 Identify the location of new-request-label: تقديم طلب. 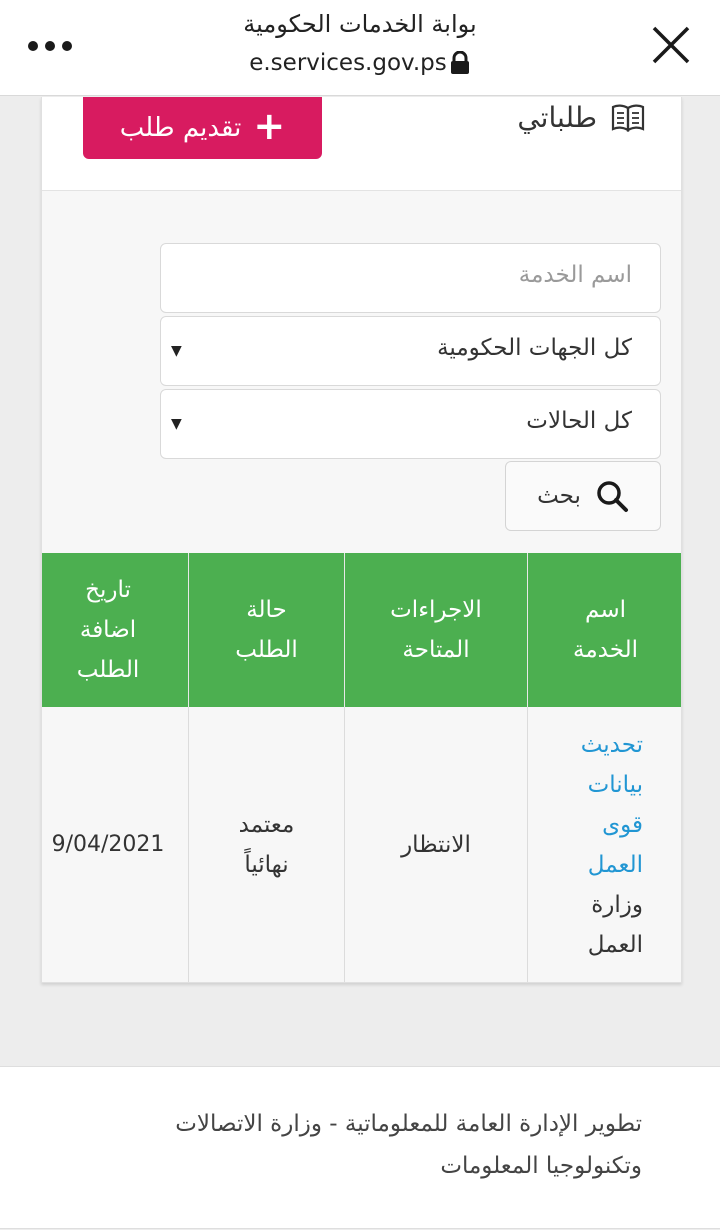
(180, 128).